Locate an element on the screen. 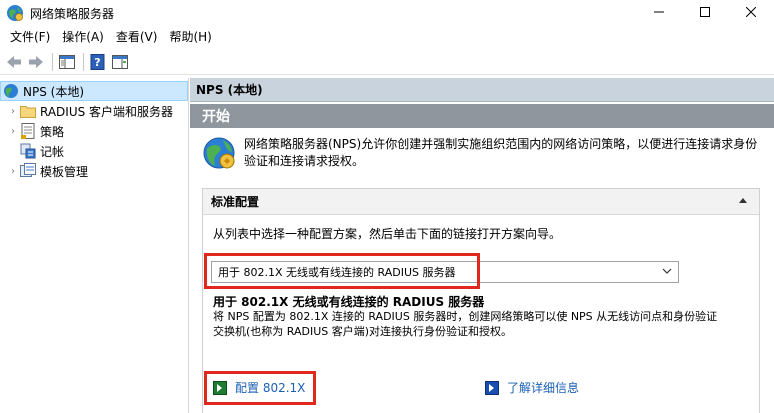 The width and height of the screenshot is (774, 413). forward-arrow-icon is located at coordinates (36, 61).